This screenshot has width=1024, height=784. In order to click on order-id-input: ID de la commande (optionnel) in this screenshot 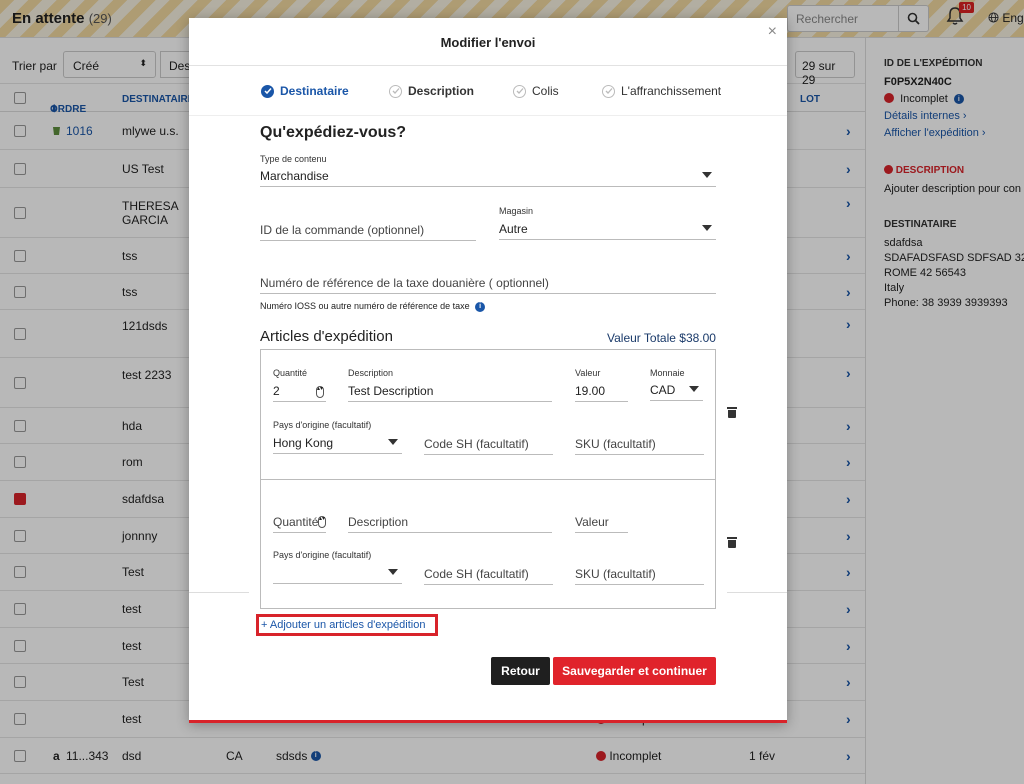, I will do `click(368, 232)`.